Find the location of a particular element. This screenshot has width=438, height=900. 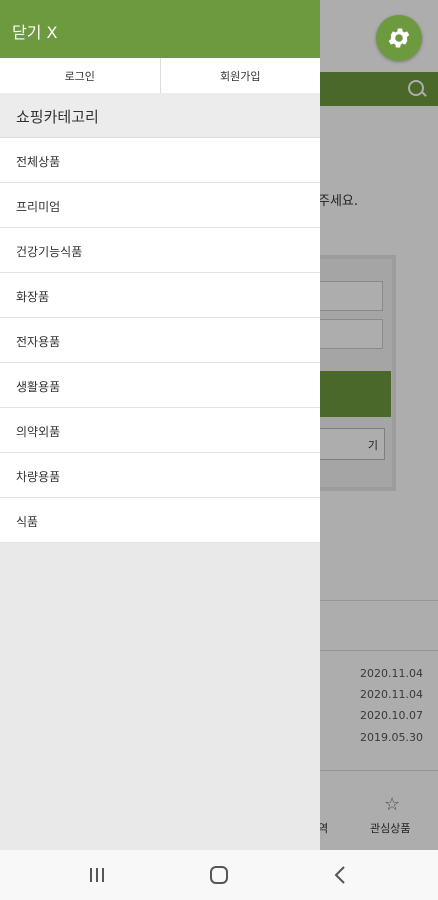

category-item-all: 전체상품 is located at coordinates (160, 160).